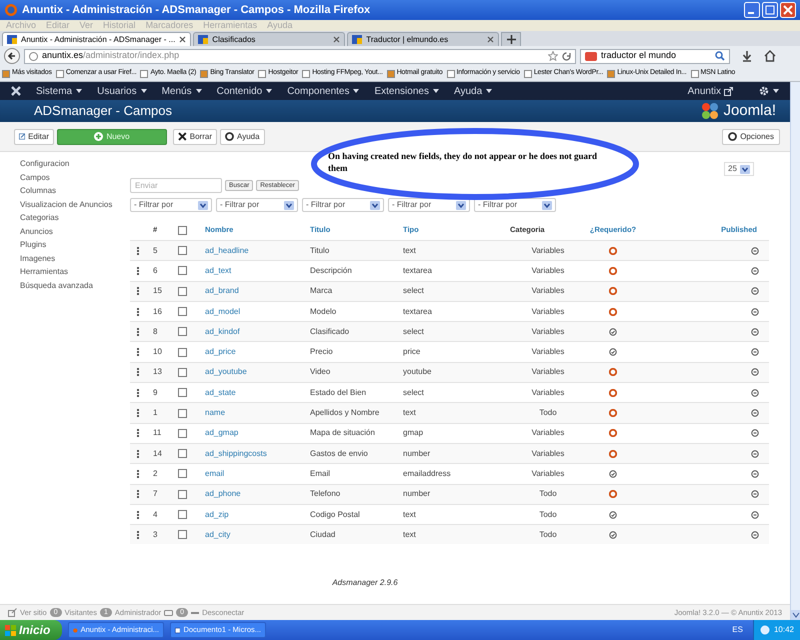 The height and width of the screenshot is (640, 800). Describe the element at coordinates (252, 372) in the screenshot. I see `field-name-link: ad_youtube` at that location.